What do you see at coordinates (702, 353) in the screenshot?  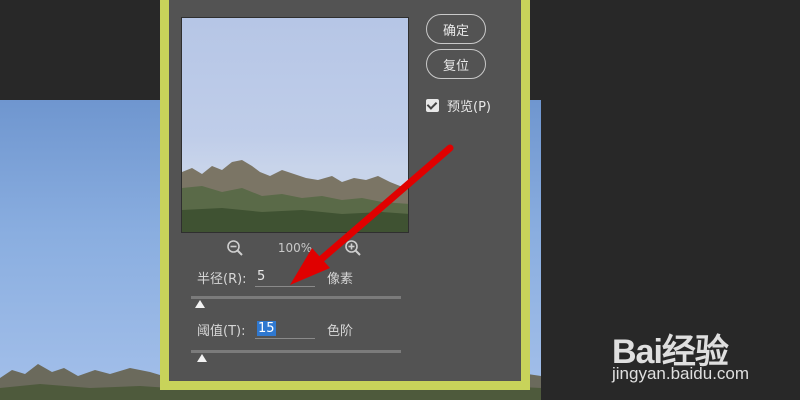 I see `baidu-watermark: Bai经验 jingyan.baidu.com` at bounding box center [702, 353].